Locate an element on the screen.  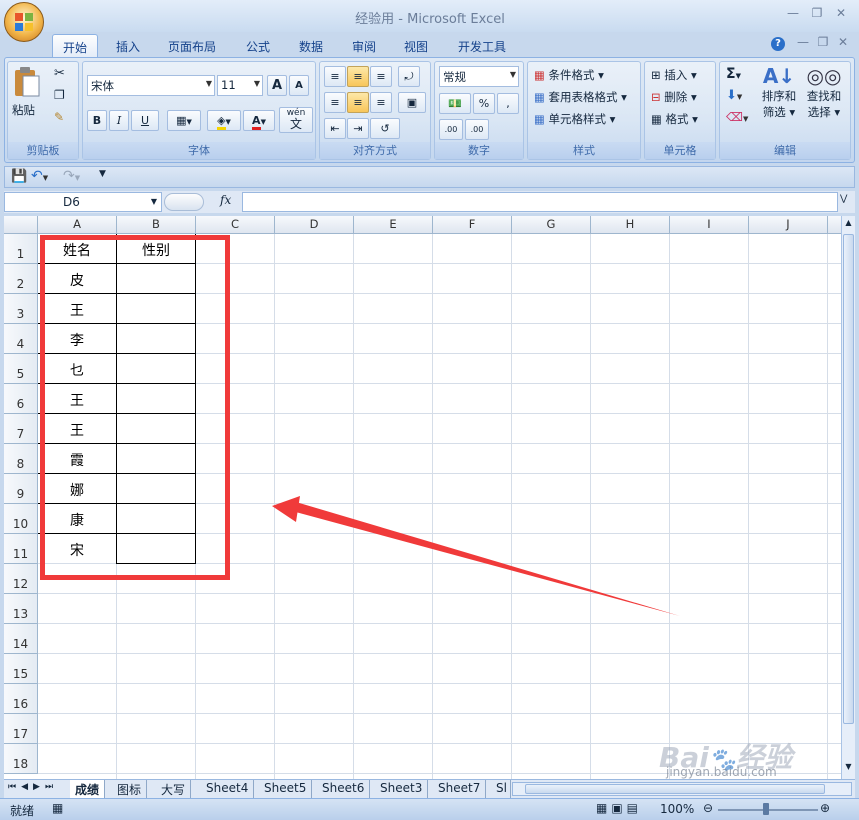
align-left-button: ≡ is located at coordinates (335, 102).